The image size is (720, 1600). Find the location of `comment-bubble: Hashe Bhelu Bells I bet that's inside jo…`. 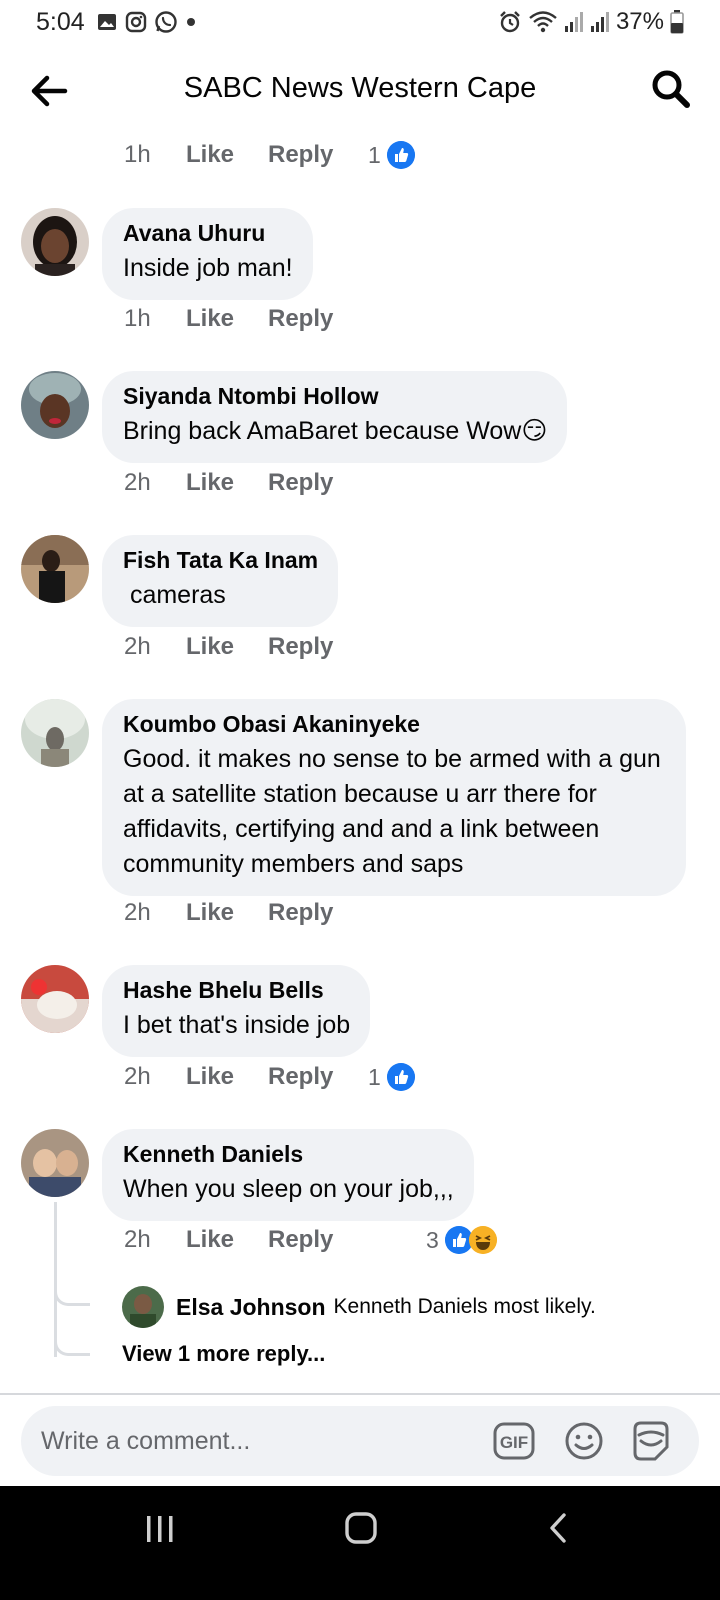

comment-bubble: Hashe Bhelu Bells I bet that's inside jo… is located at coordinates (236, 1011).